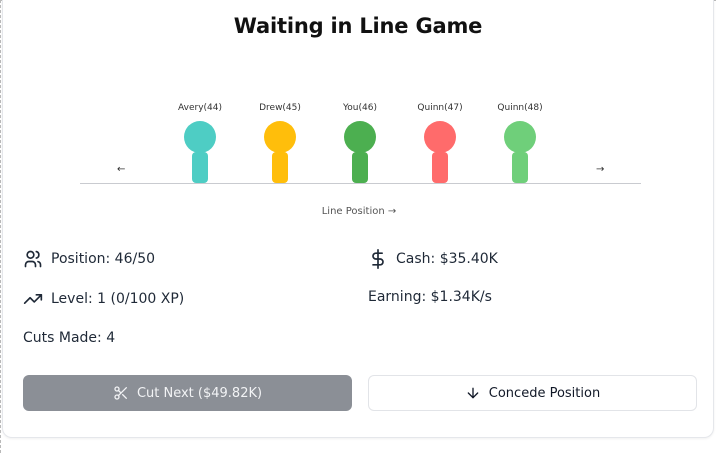  What do you see at coordinates (103, 259) in the screenshot?
I see `position-value: Position: 46/50` at bounding box center [103, 259].